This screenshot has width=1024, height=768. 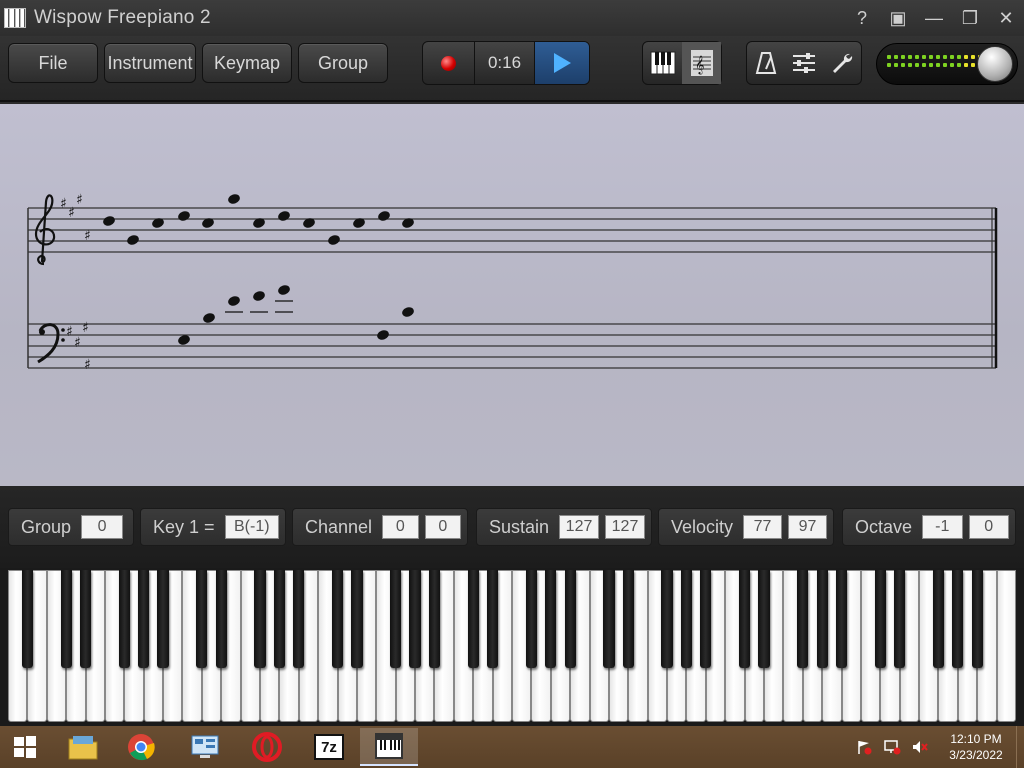 What do you see at coordinates (625, 527) in the screenshot?
I see `sustain-value-2: 127` at bounding box center [625, 527].